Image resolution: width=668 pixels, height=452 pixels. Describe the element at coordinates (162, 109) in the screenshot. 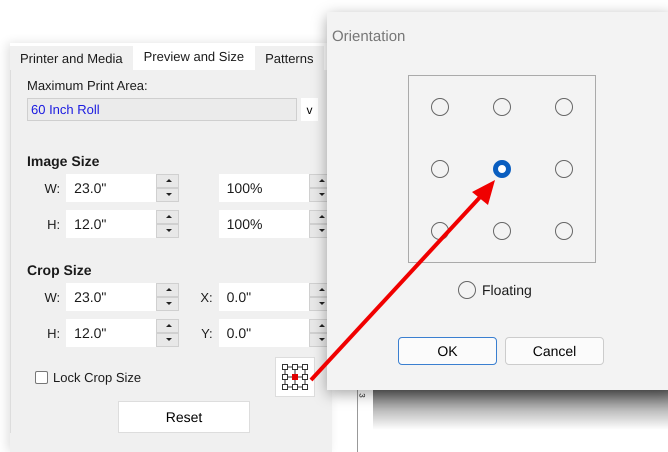

I see `print-area-dropdown: 60 Inch Roll` at that location.